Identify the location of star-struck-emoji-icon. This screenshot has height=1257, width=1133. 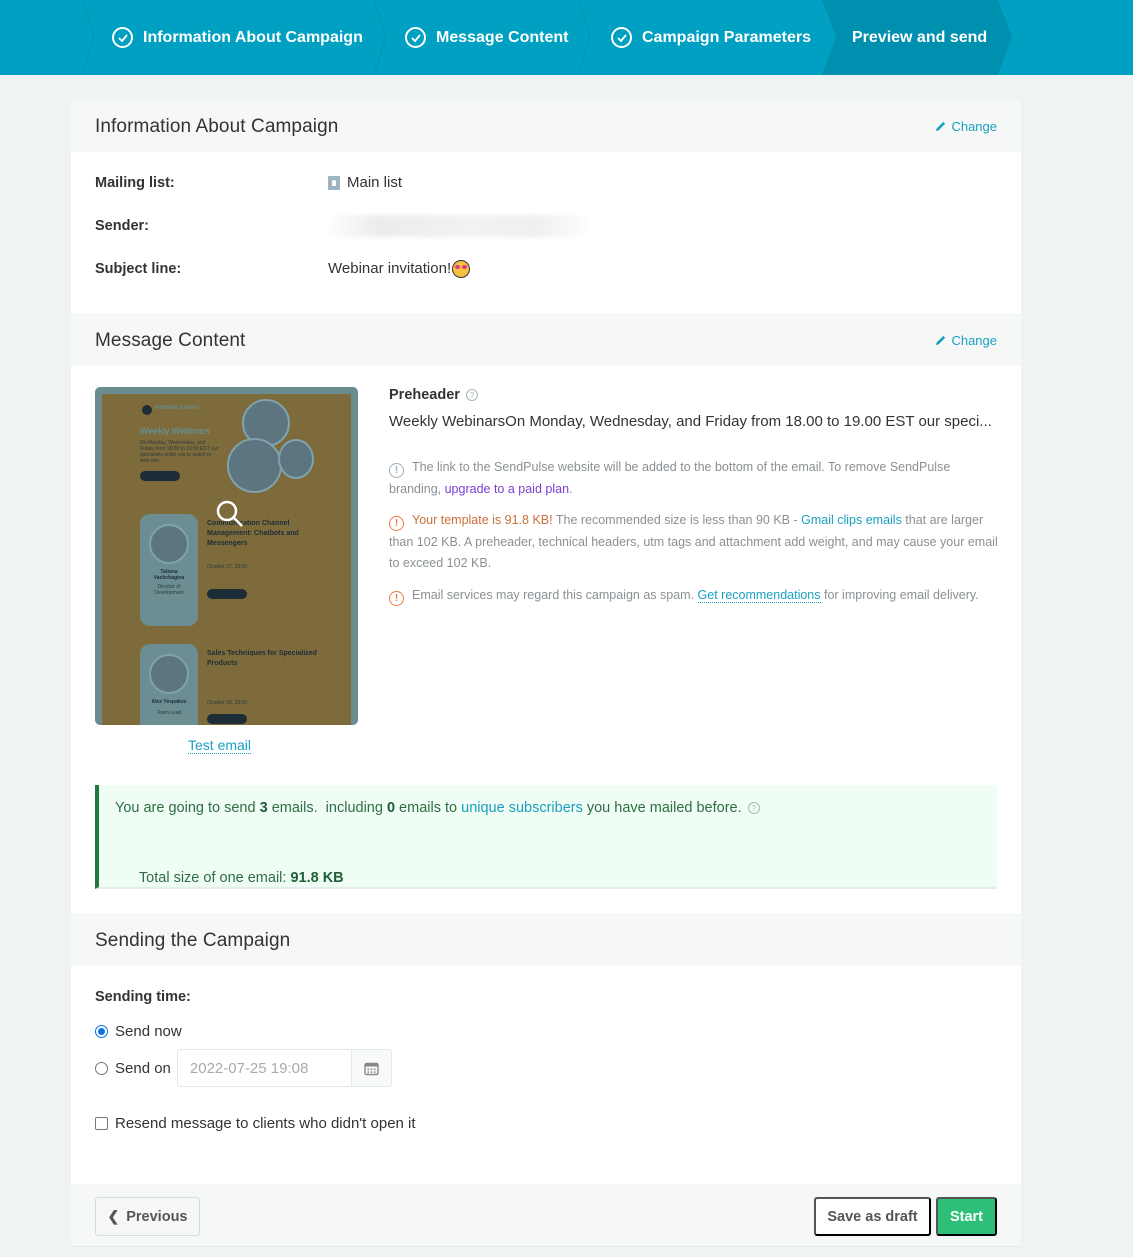
(461, 268).